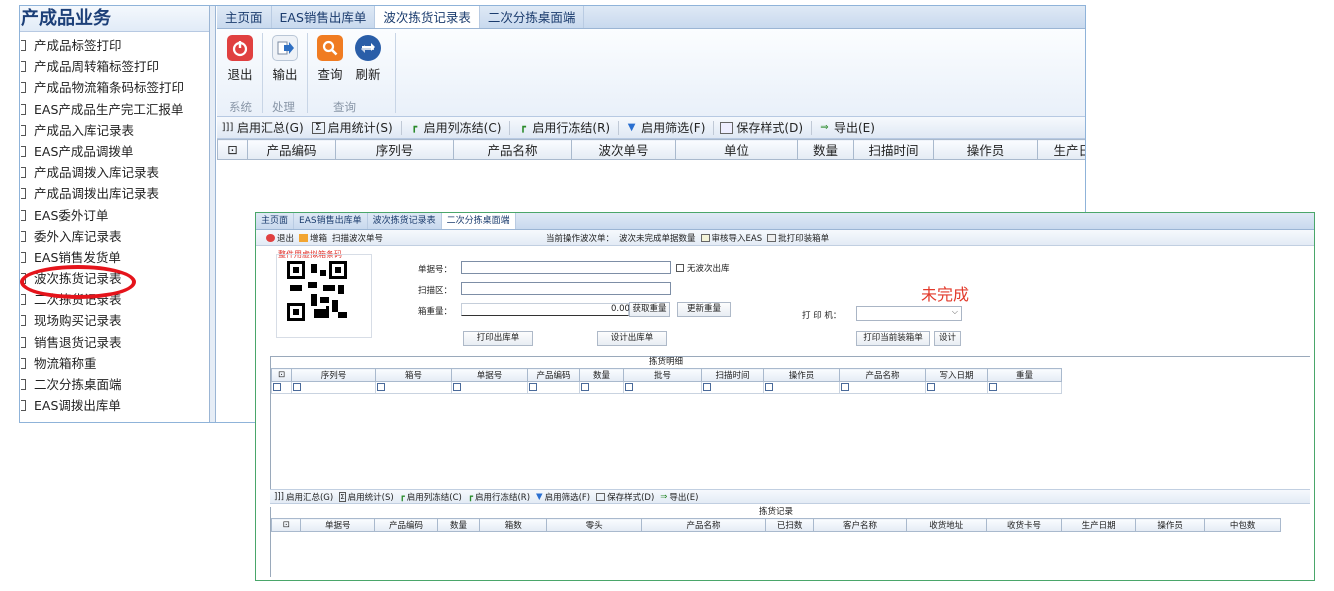 Image resolution: width=1334 pixels, height=591 pixels. Describe the element at coordinates (623, 149) in the screenshot. I see `column-header: 波次单号` at that location.